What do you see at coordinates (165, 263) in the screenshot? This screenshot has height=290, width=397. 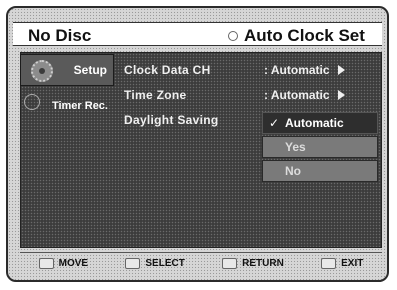 I see `control-select-label: SELECT` at bounding box center [165, 263].